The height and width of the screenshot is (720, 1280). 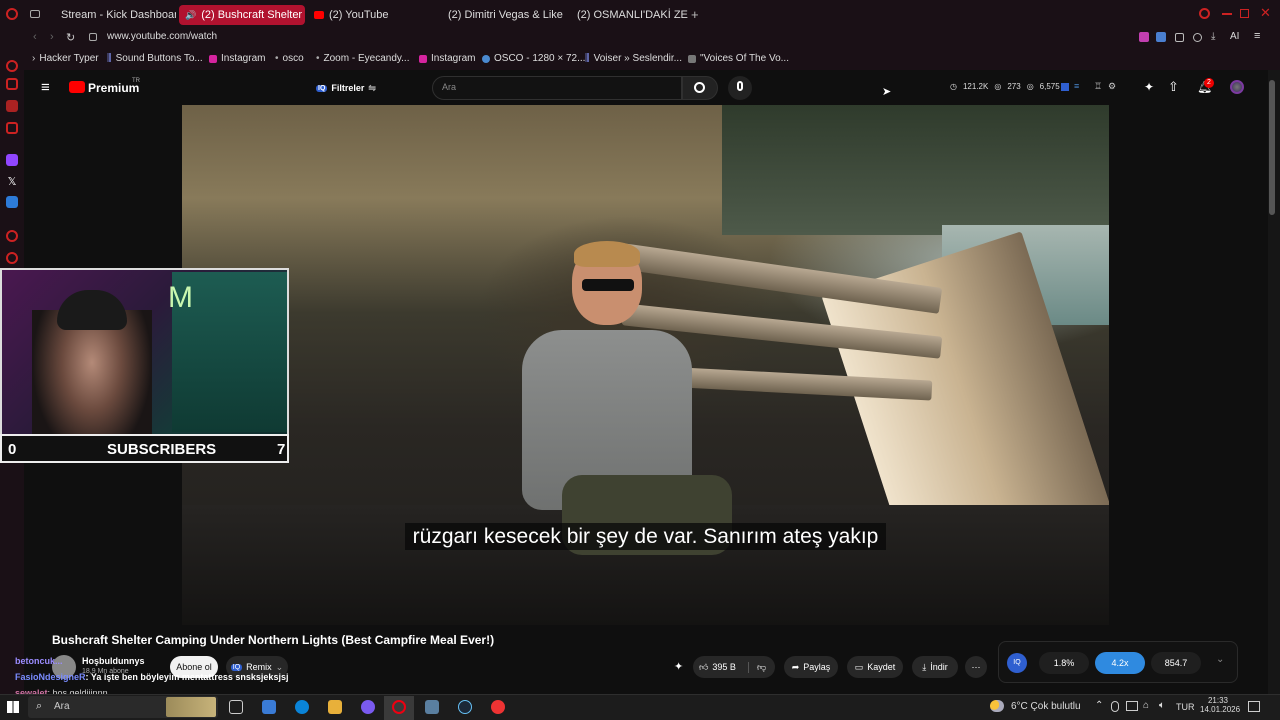 What do you see at coordinates (887, 92) in the screenshot?
I see `mouse-cursor: ➤` at bounding box center [887, 92].